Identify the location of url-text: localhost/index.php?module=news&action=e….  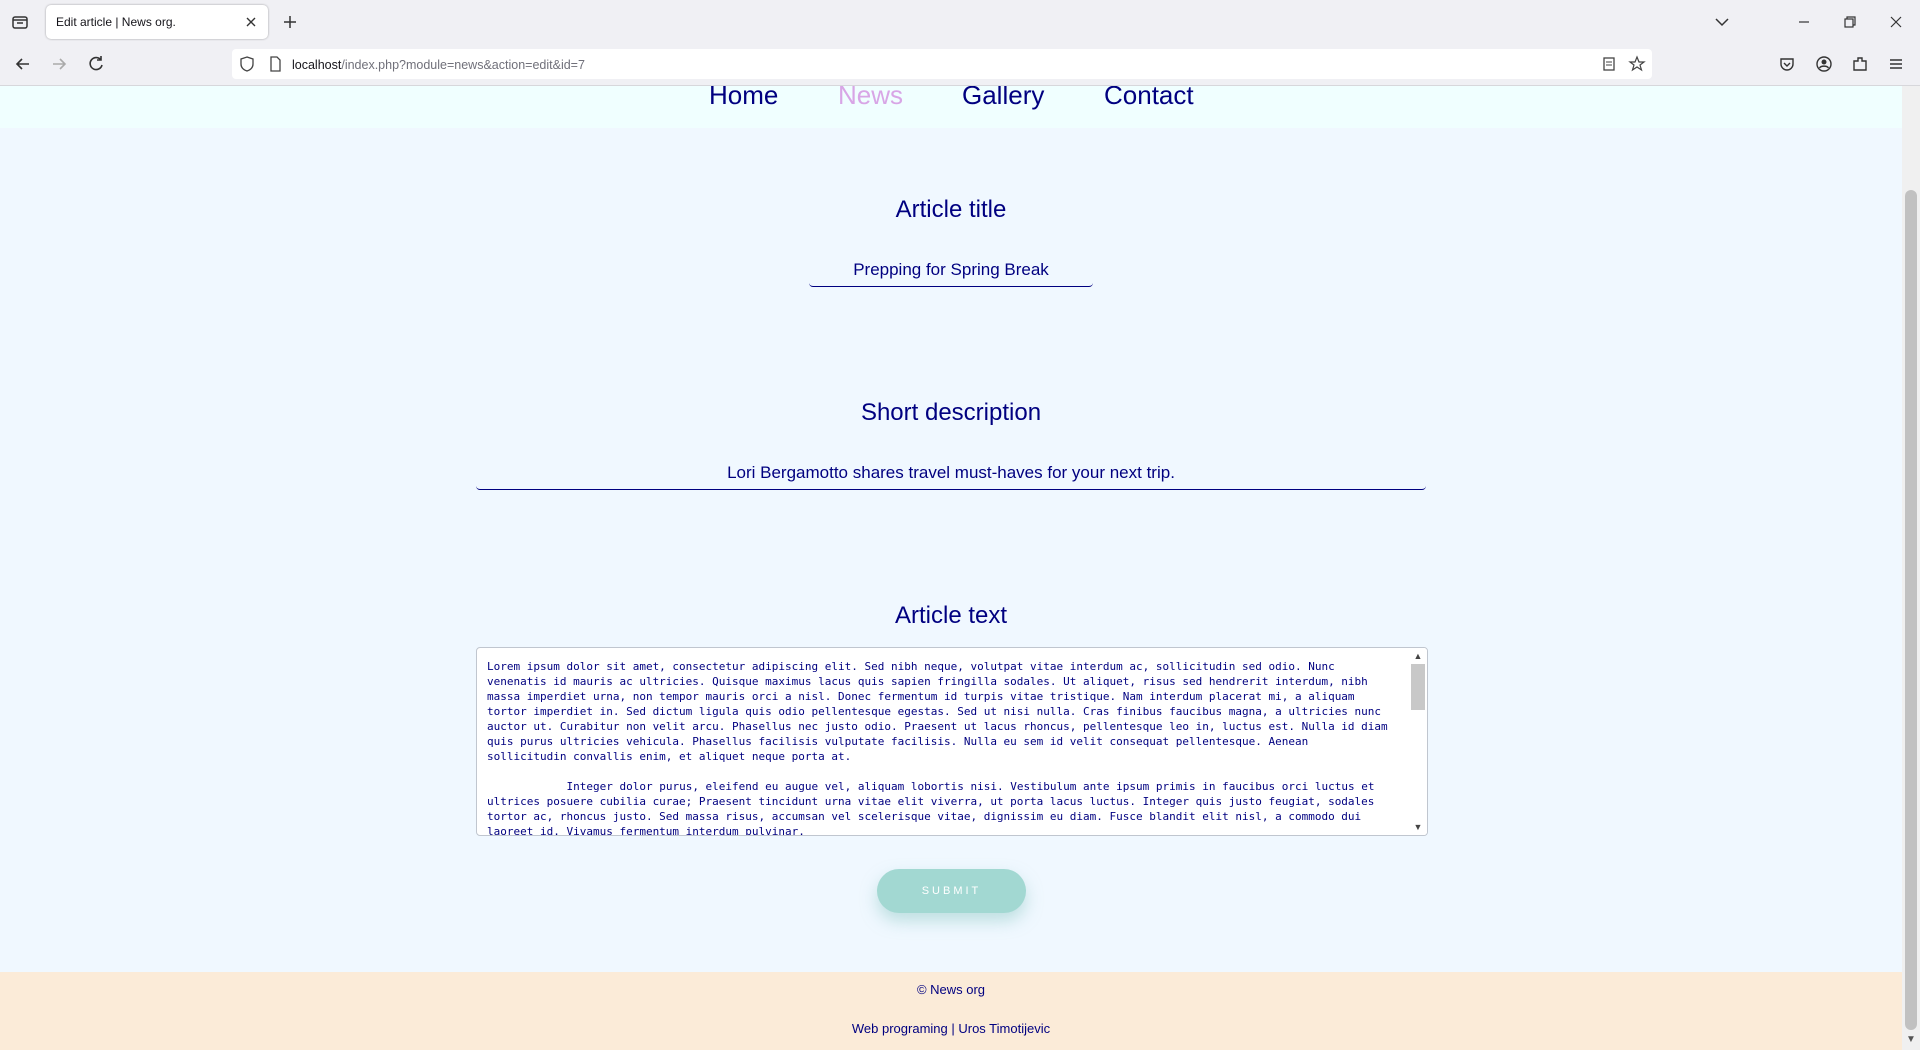
(438, 65).